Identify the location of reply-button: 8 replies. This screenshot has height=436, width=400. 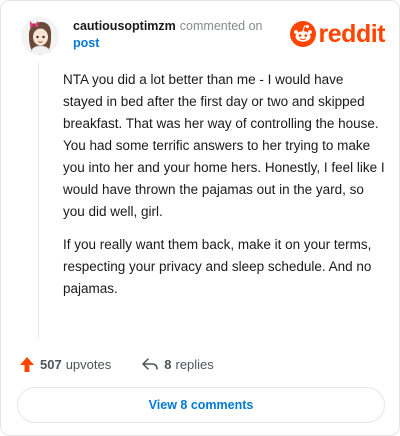
(177, 364).